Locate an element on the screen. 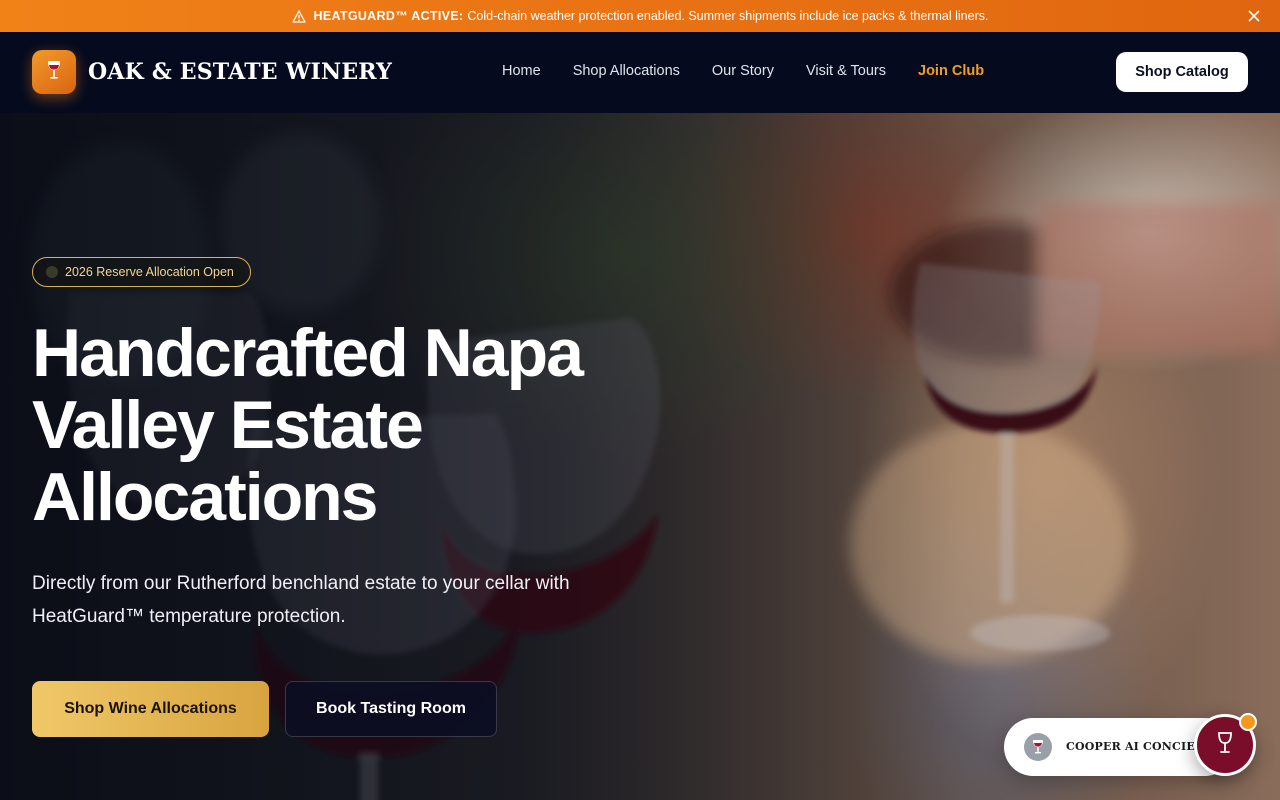  nav-home: Home is located at coordinates (521, 71).